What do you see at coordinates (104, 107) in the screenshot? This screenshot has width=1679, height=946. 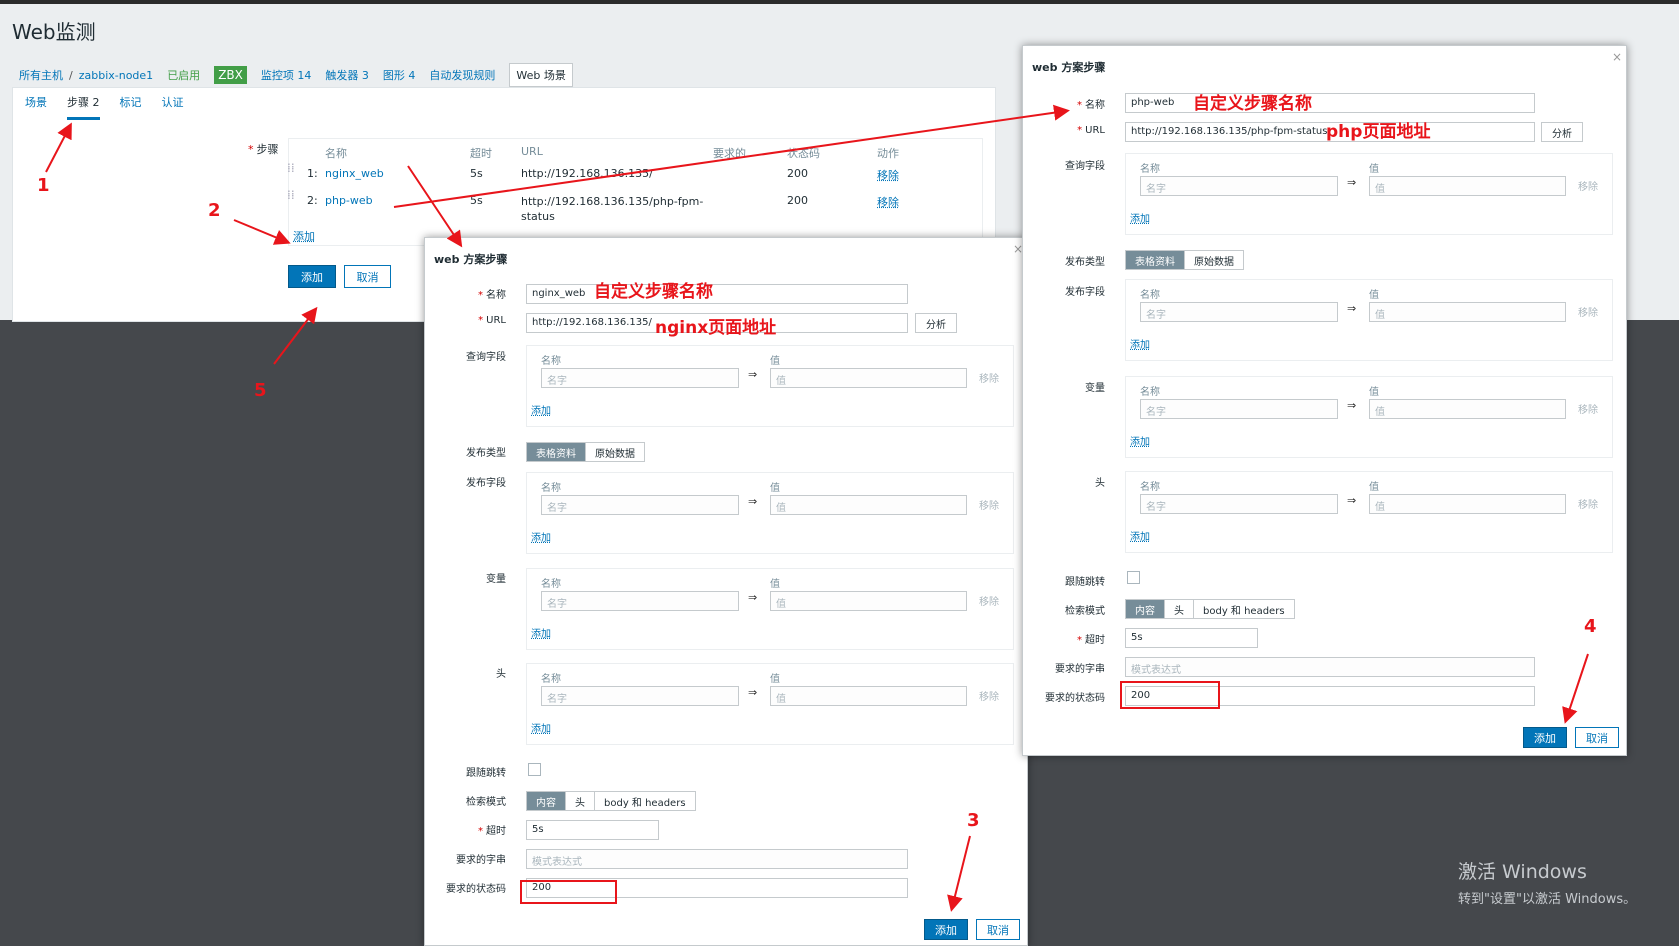 I see `form-tabs: 场景 步骤 2 标记 认证` at bounding box center [104, 107].